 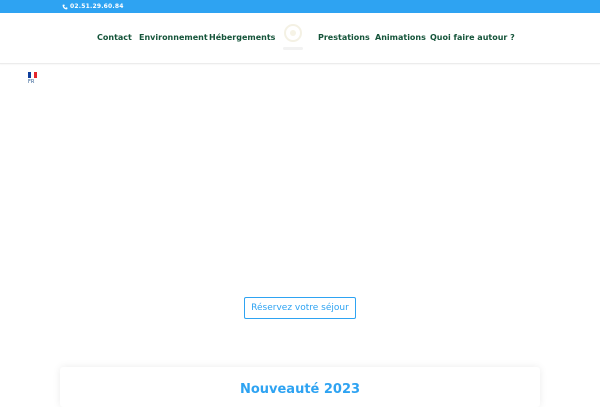 I want to click on language-switcher: FR, so click(x=33, y=79).